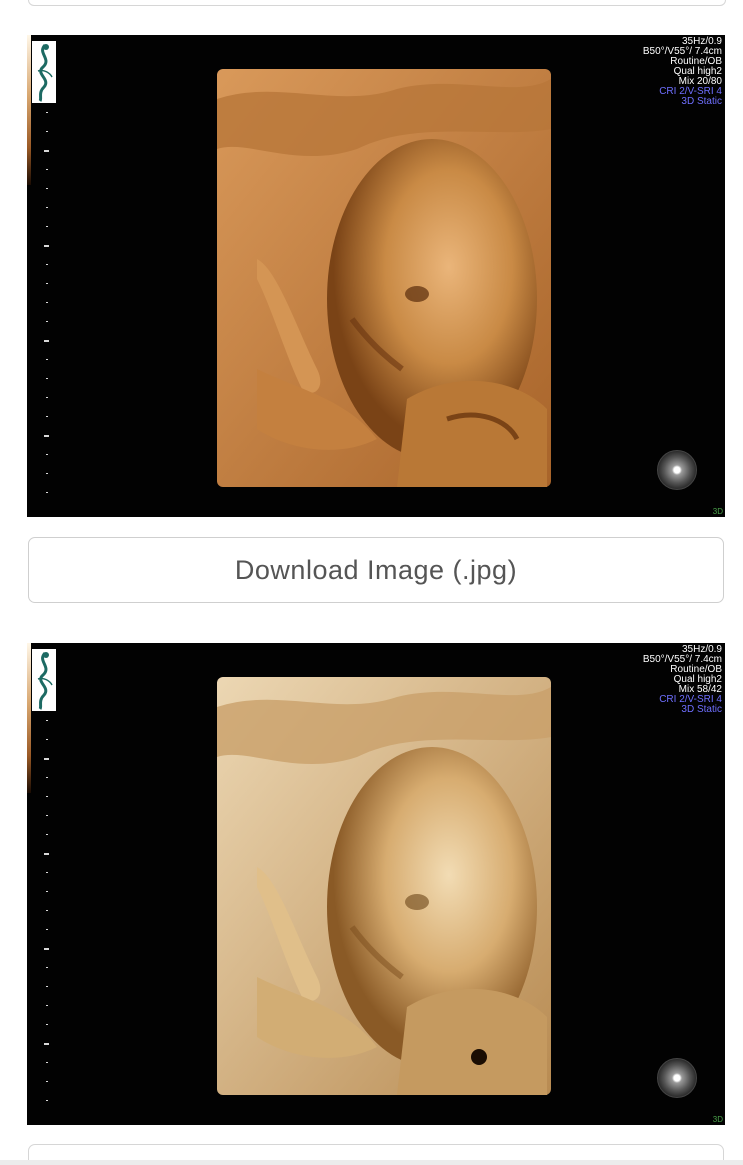 The width and height of the screenshot is (743, 1165). I want to click on download-image-button: Download Image (.jpg), so click(376, 570).